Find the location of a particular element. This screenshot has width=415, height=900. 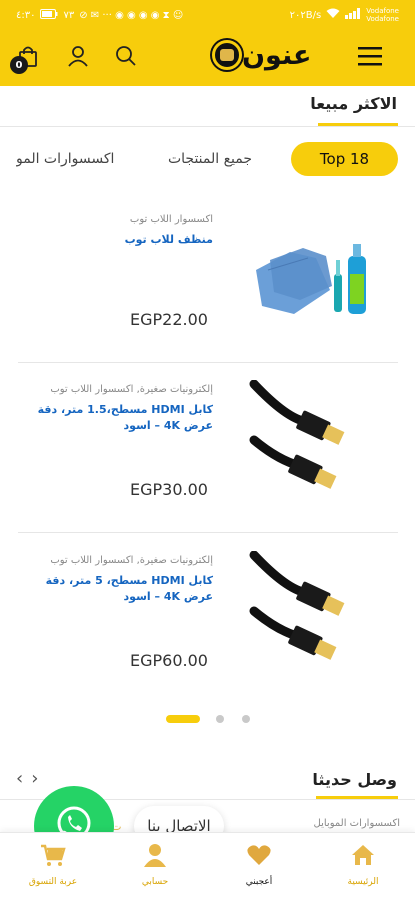

new-arrivals-title: وصل حديثا is located at coordinates (354, 779).